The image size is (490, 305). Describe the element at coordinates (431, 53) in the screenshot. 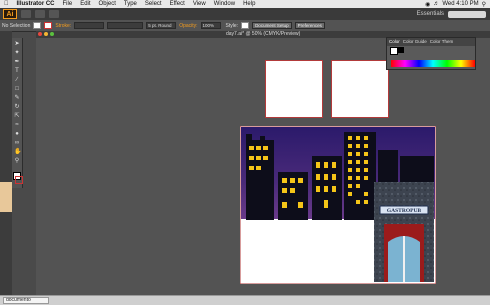

I see `color-panel: Color Color Guide Color Them` at that location.